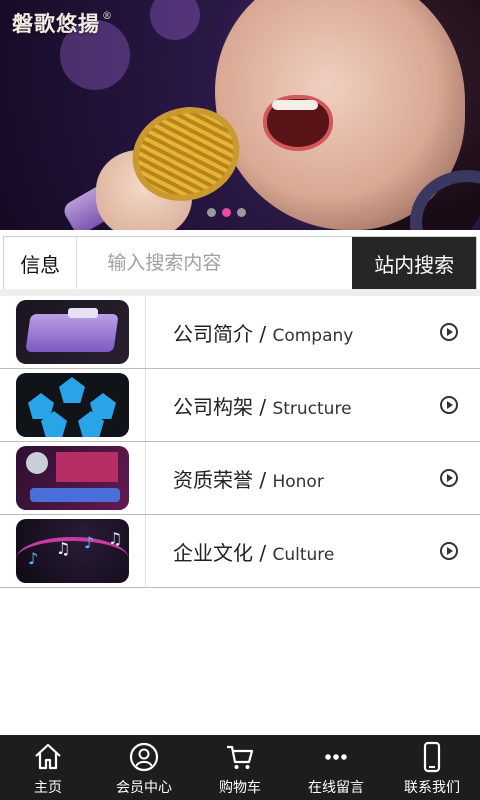 The image size is (480, 800). I want to click on menu-item-label: 资质荣誉 / Honor, so click(248, 479).